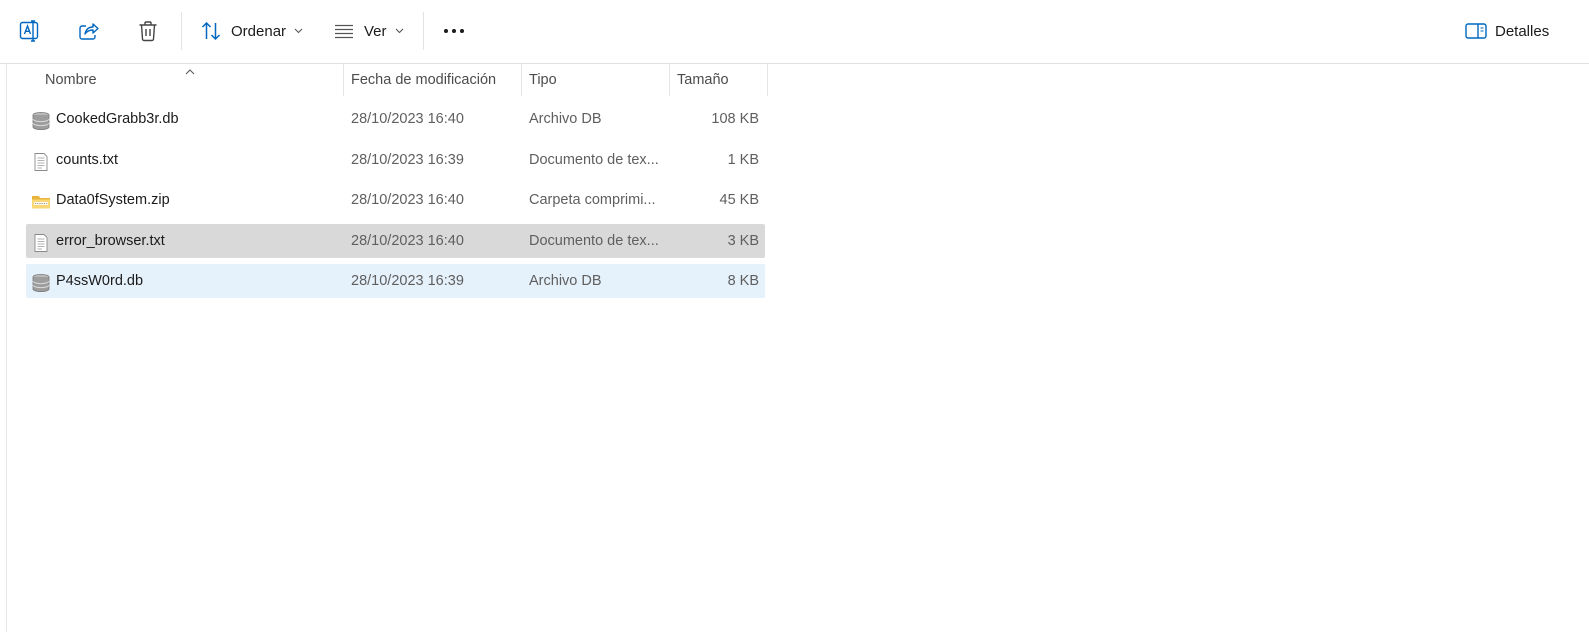 The height and width of the screenshot is (632, 1589). I want to click on column-header-row: Nombre Fecha de modificación Tipo Tamaño, so click(385, 80).